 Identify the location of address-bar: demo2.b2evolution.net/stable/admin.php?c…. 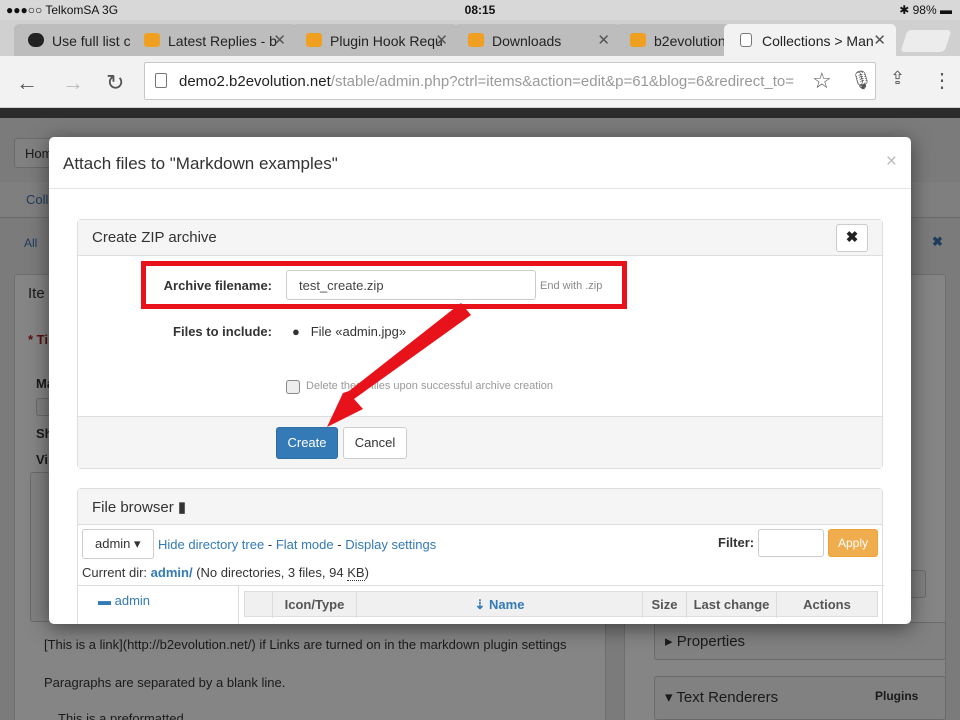
(510, 81).